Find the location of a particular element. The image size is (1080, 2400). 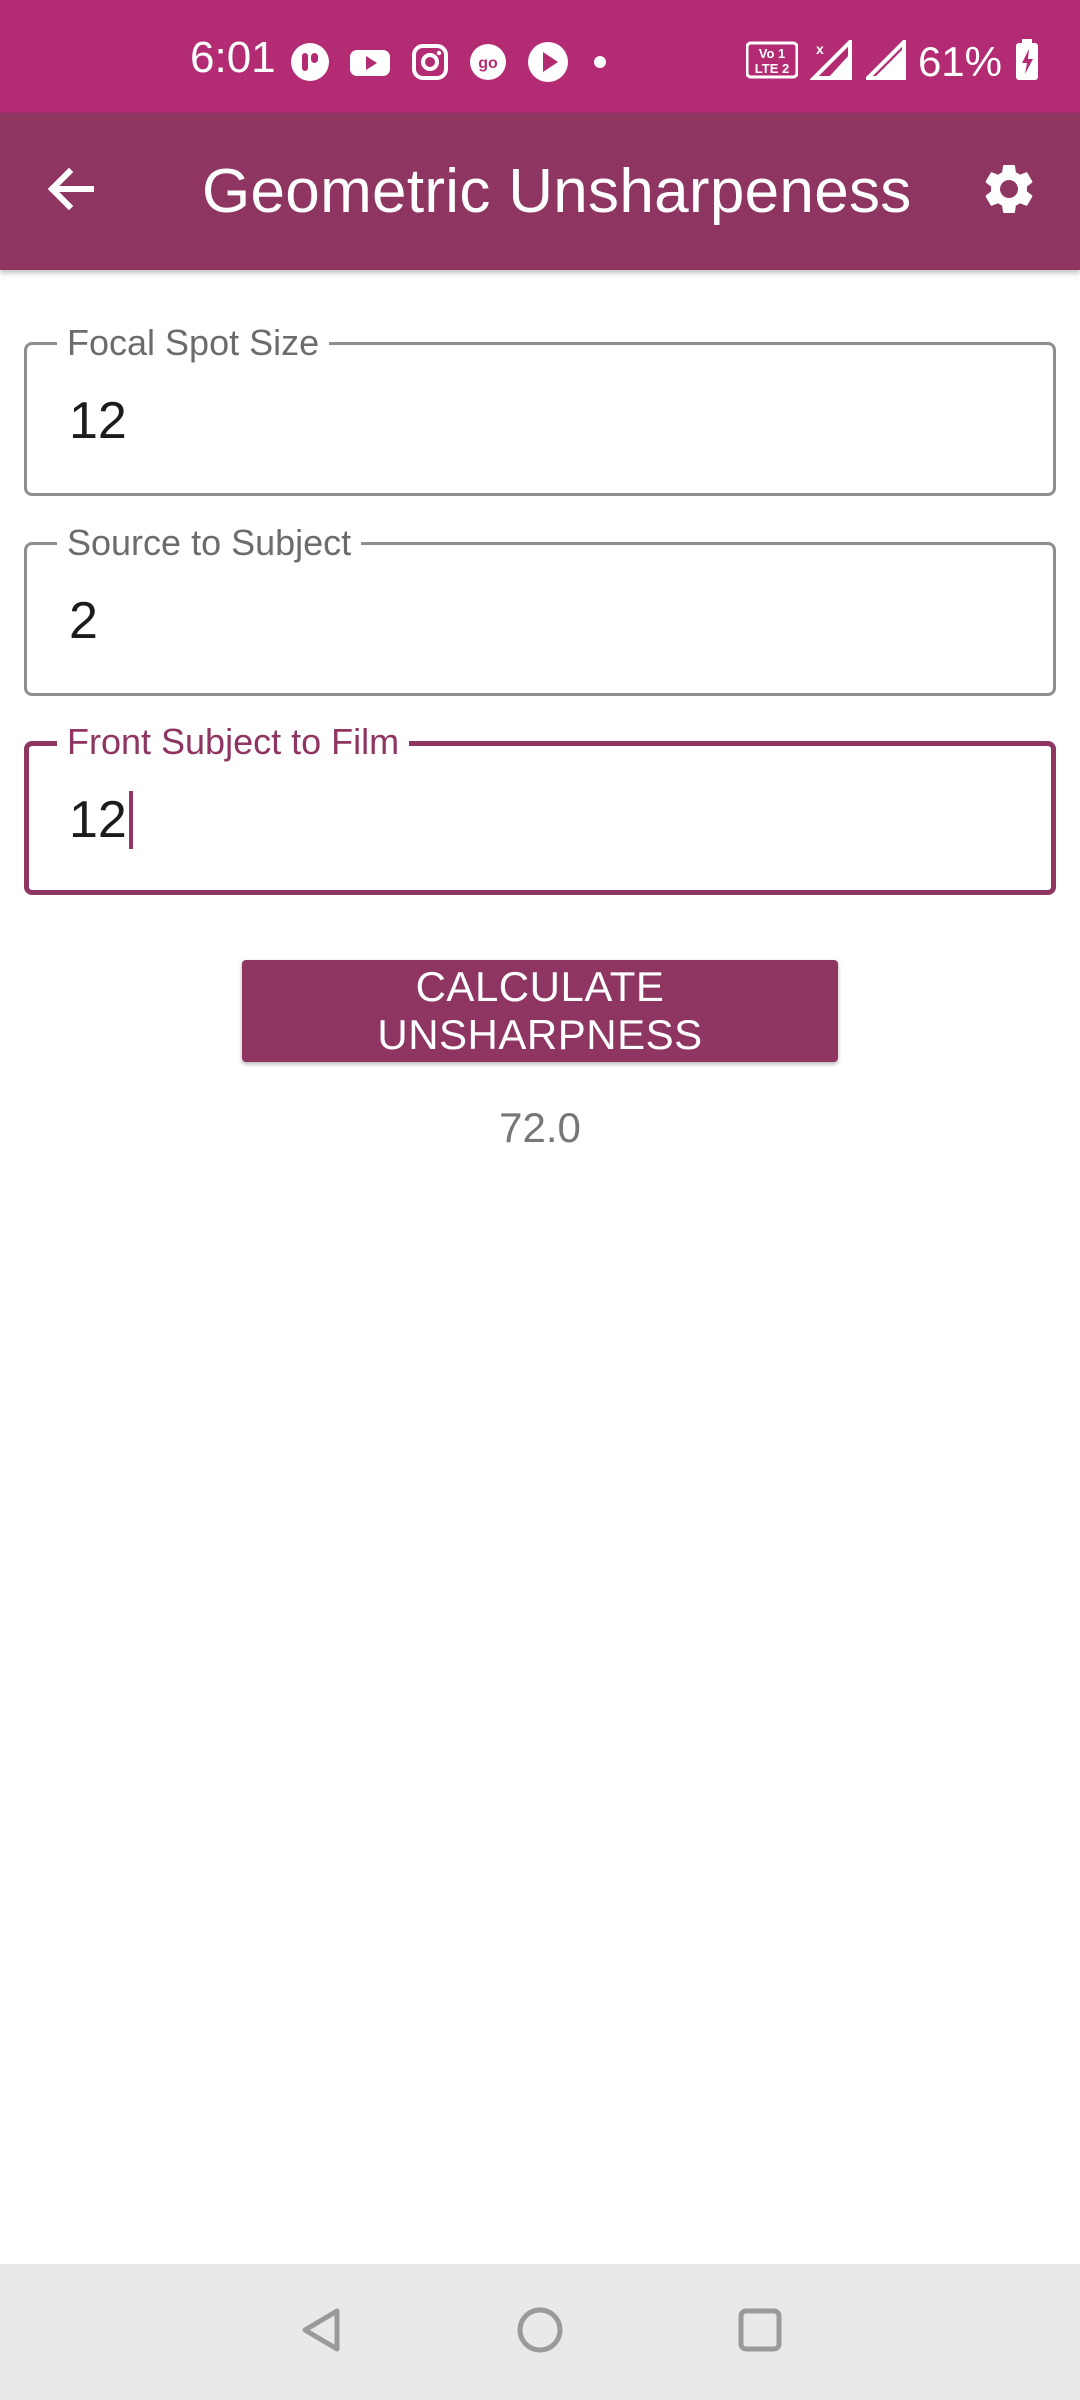

recents-square-icon is located at coordinates (760, 2332).